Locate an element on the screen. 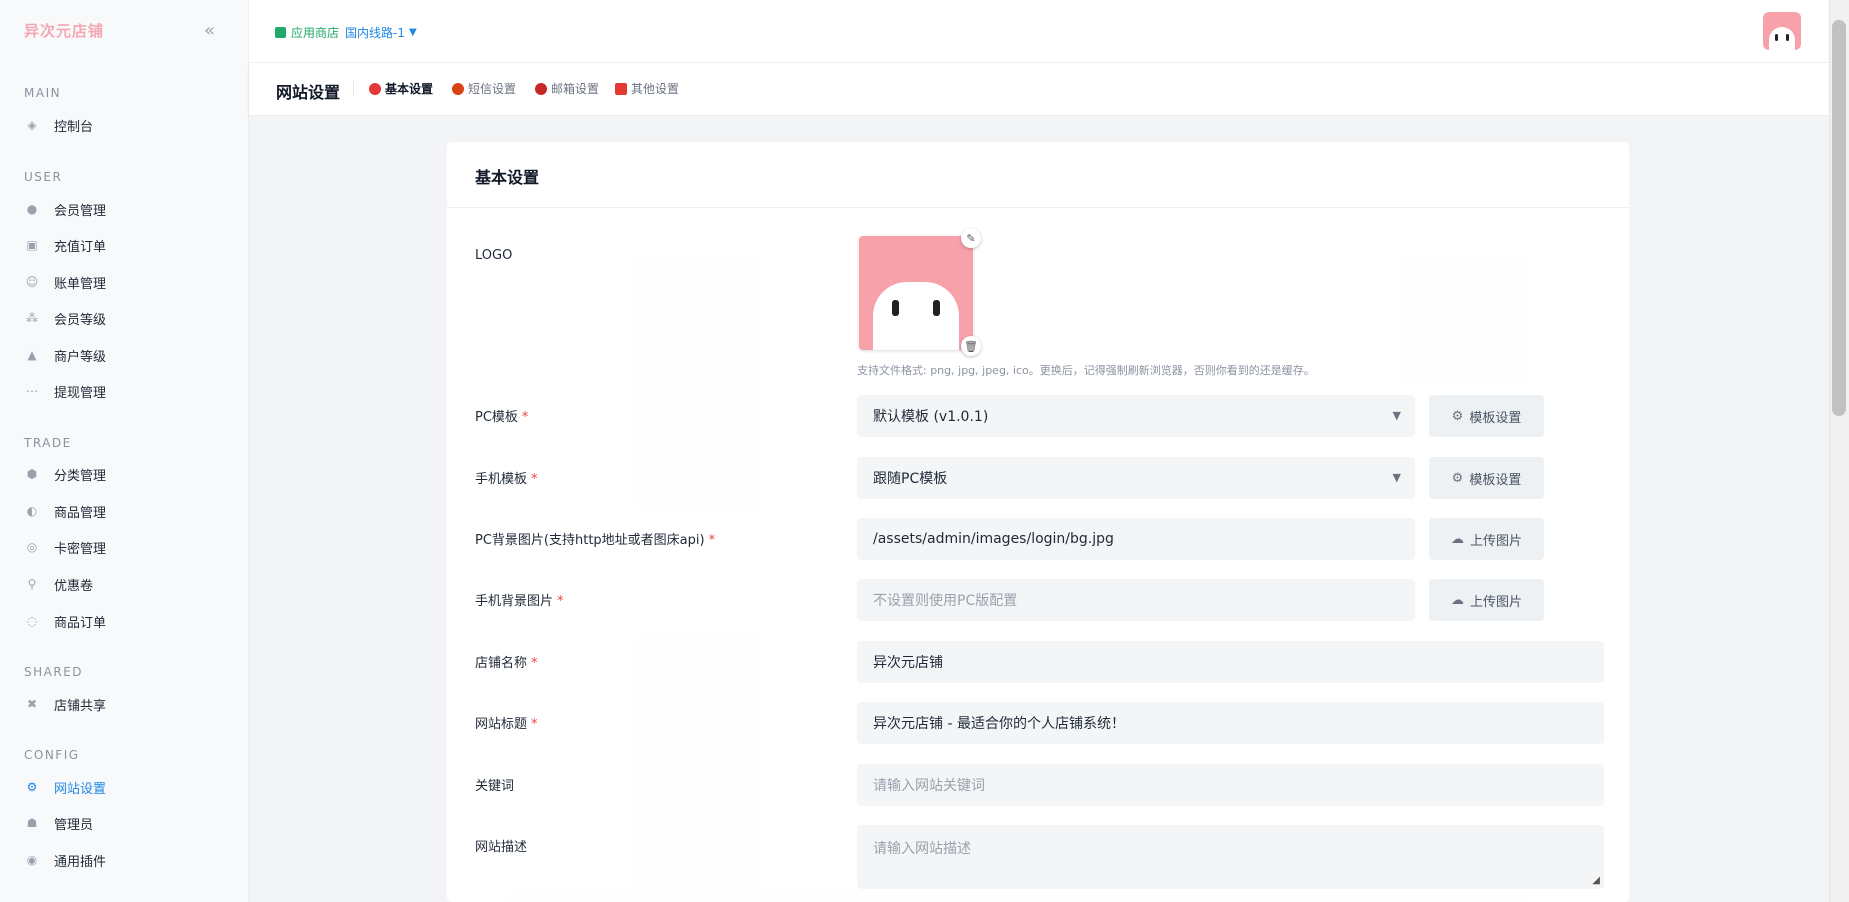 The width and height of the screenshot is (1849, 902). label-text: PC背景图片(支持http地址或者图床api) is located at coordinates (590, 540).